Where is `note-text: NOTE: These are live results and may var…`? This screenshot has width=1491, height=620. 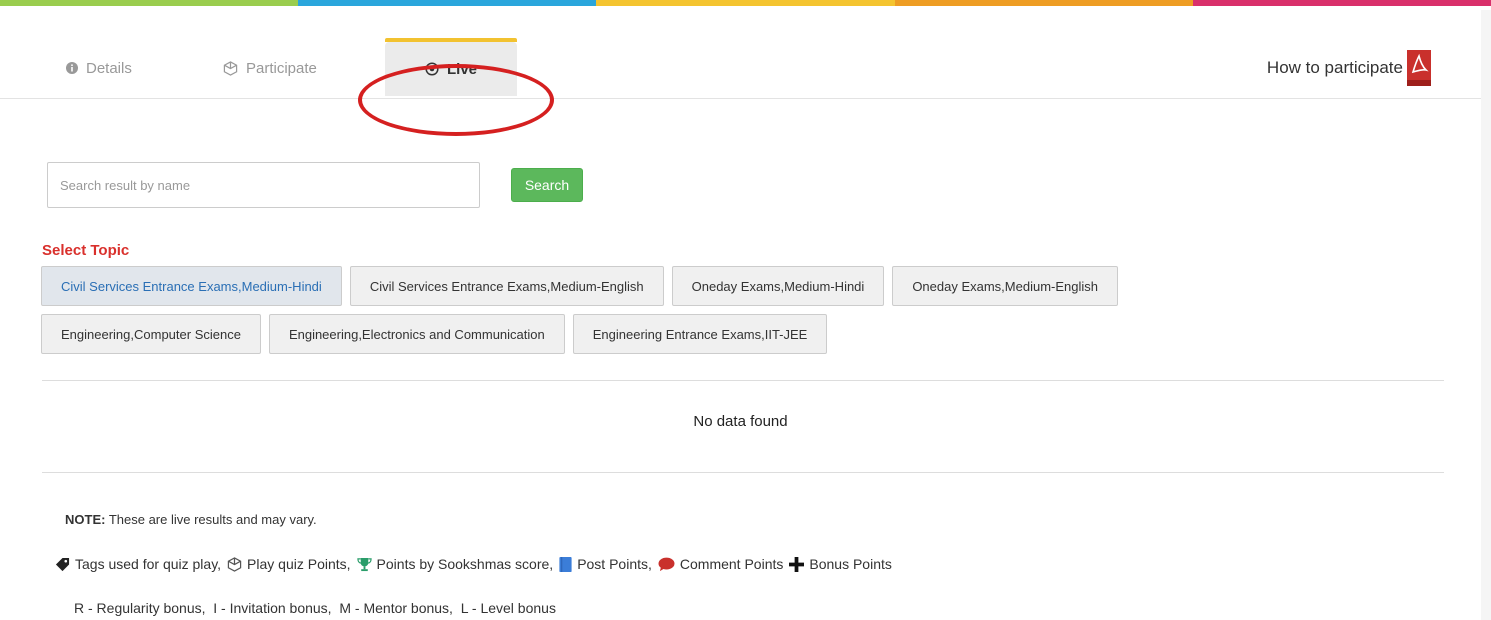 note-text: NOTE: These are live results and may var… is located at coordinates (191, 519).